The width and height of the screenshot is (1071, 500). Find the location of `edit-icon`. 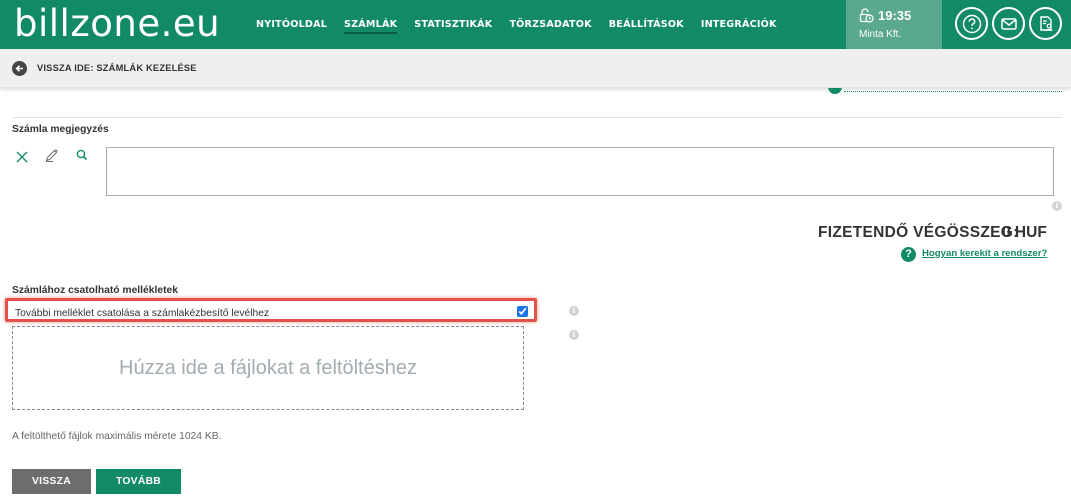

edit-icon is located at coordinates (52, 155).